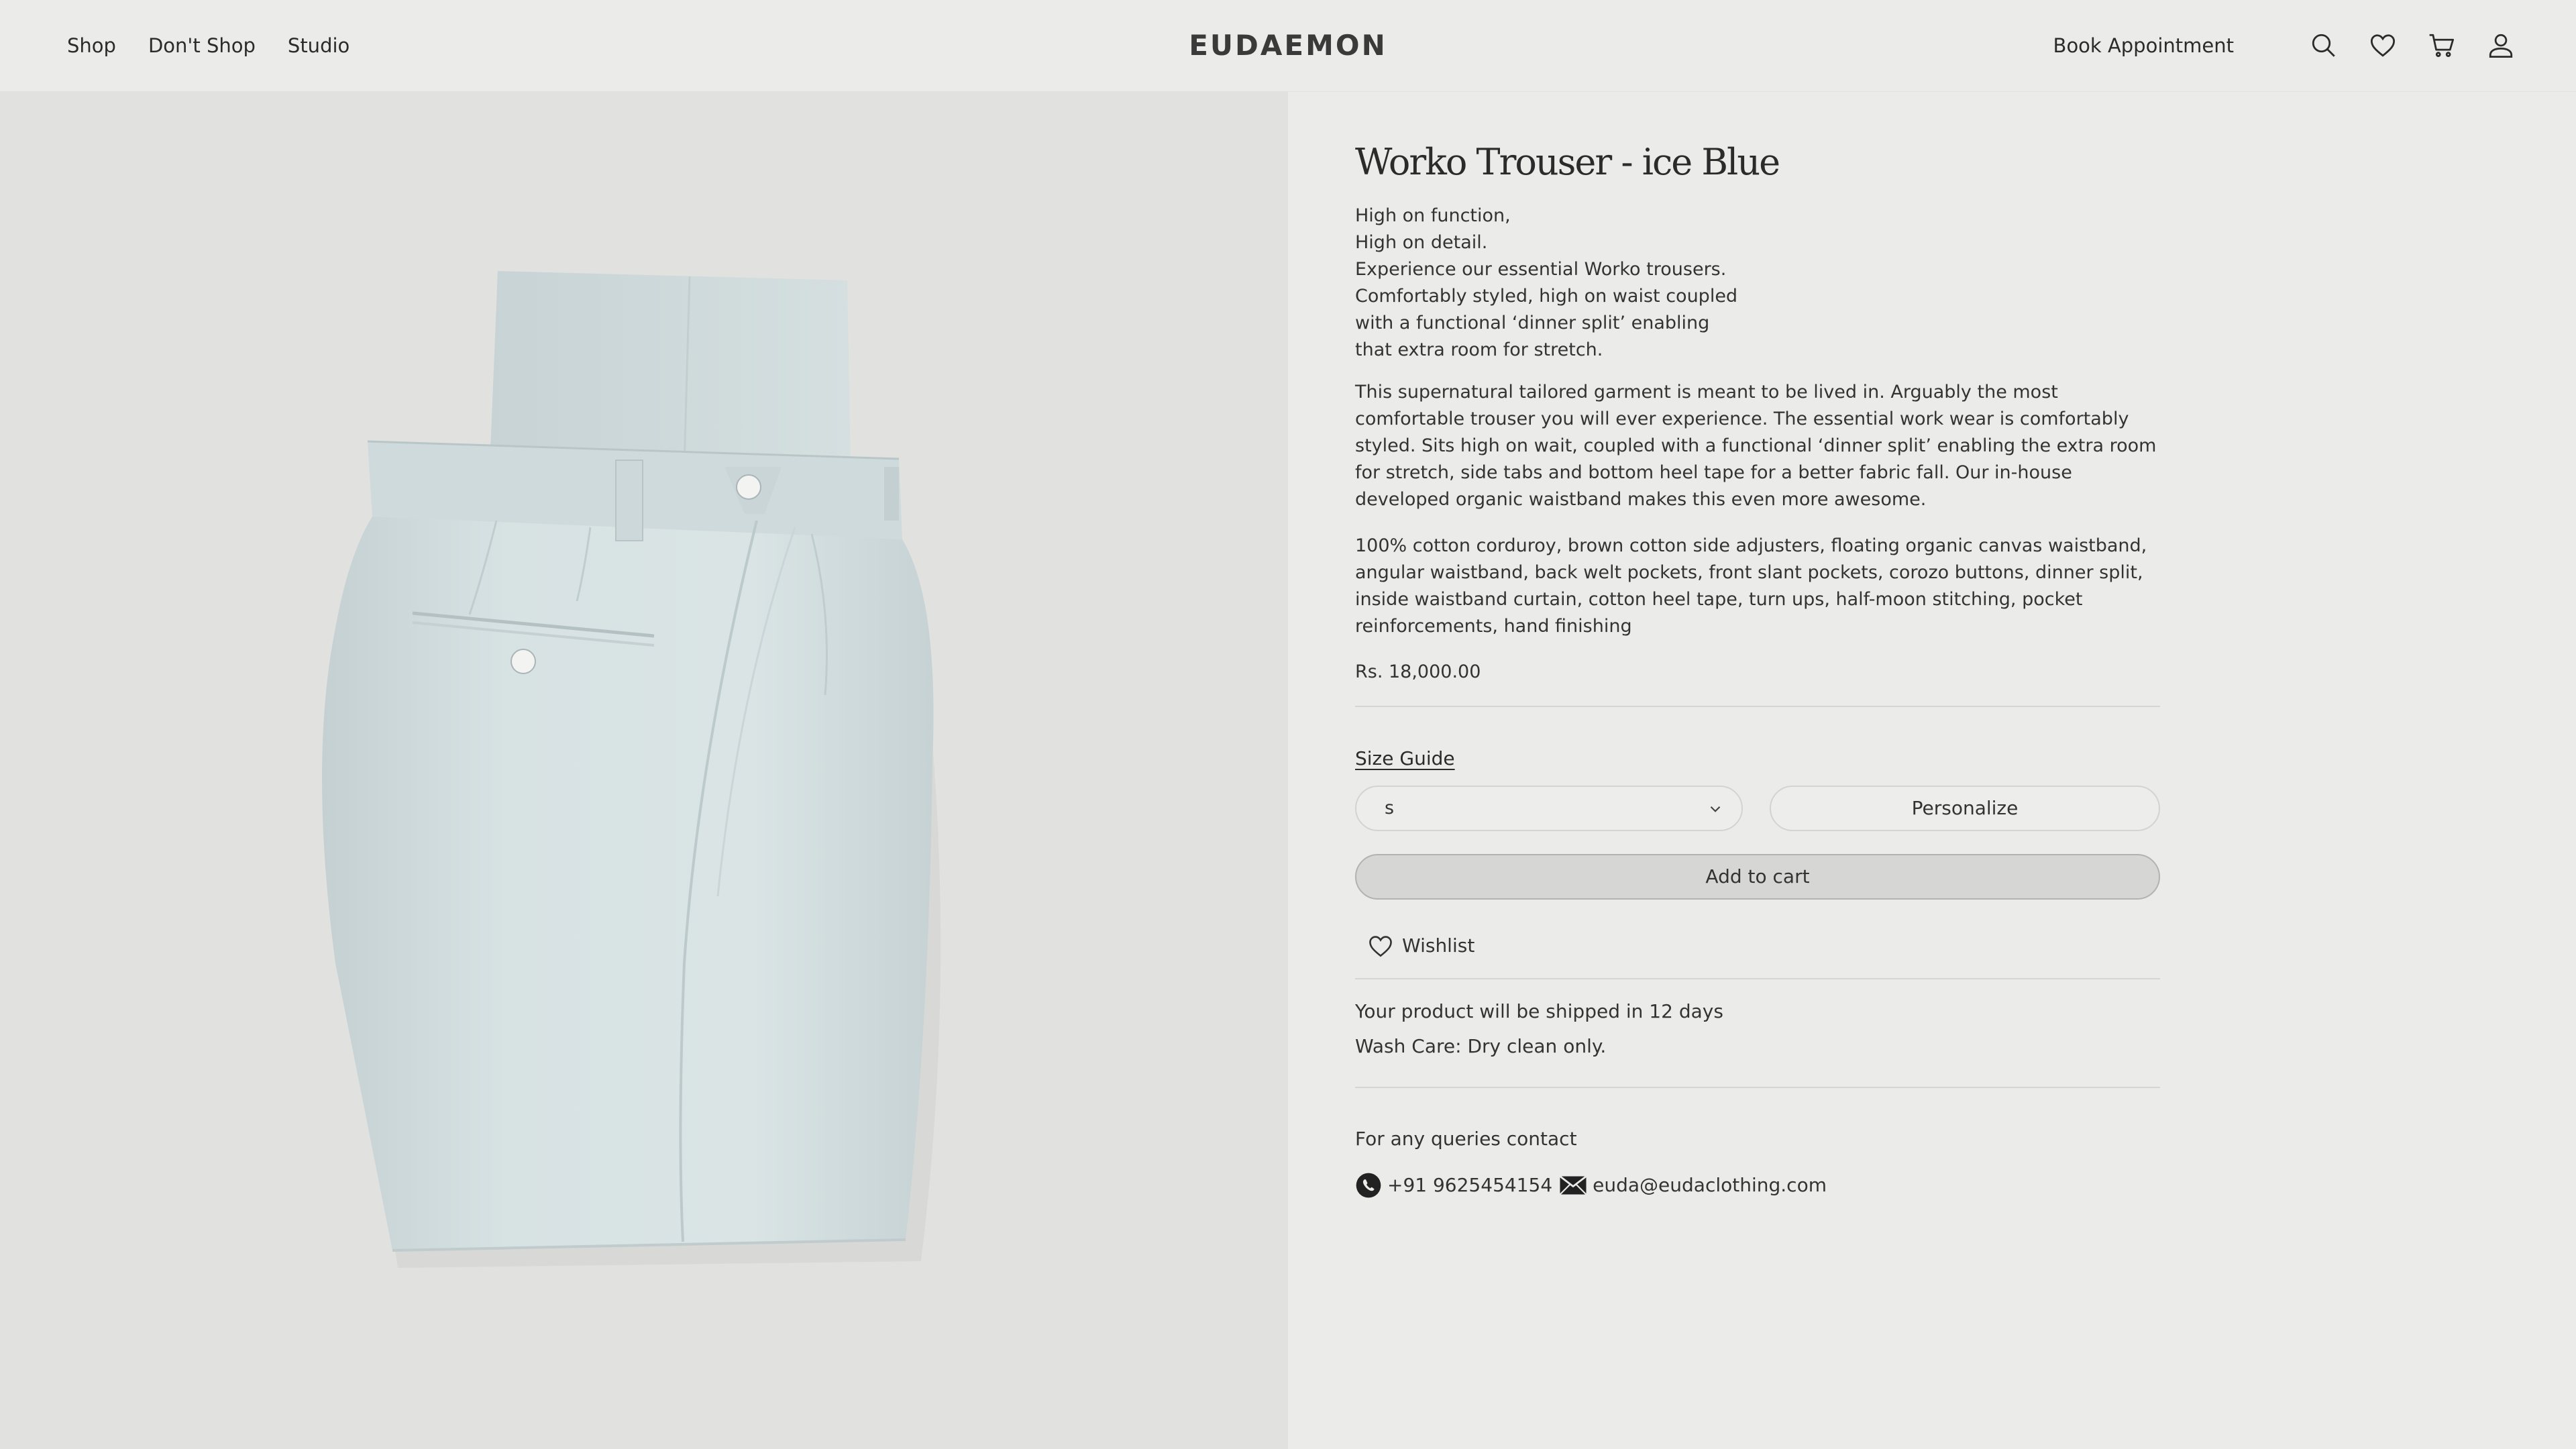 This screenshot has width=2576, height=1449. I want to click on size-select: s, so click(1549, 808).